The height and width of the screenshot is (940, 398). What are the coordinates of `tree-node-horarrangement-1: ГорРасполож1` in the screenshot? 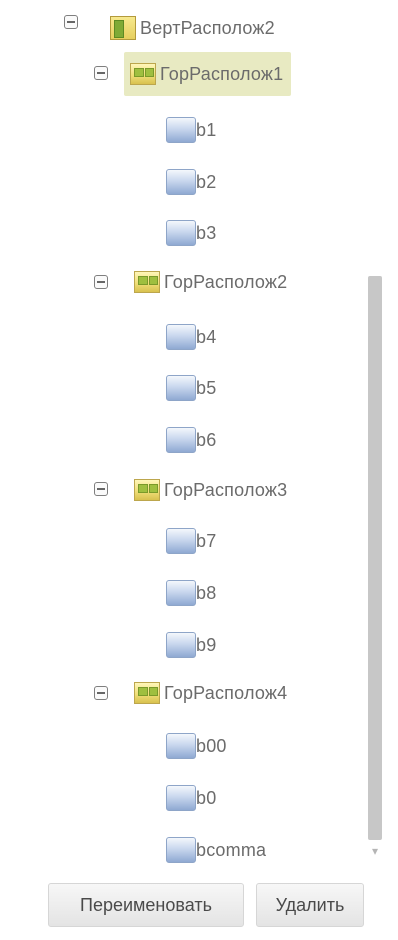 It's located at (208, 74).